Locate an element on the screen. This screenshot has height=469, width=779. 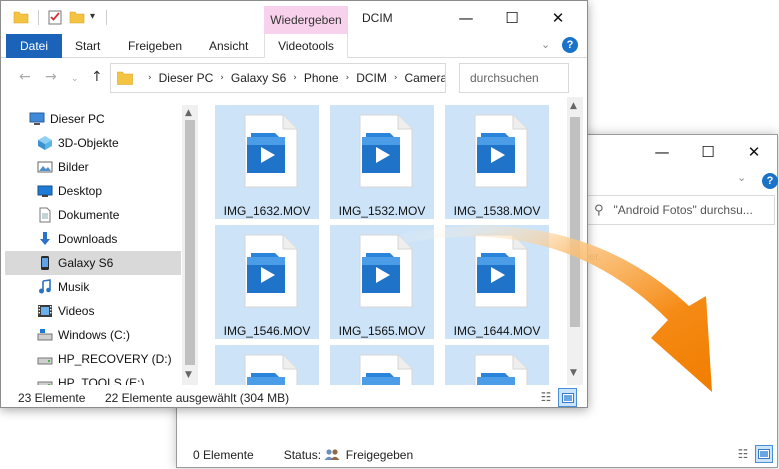
file-scrollbar: ▲ ▼ is located at coordinates (575, 241).